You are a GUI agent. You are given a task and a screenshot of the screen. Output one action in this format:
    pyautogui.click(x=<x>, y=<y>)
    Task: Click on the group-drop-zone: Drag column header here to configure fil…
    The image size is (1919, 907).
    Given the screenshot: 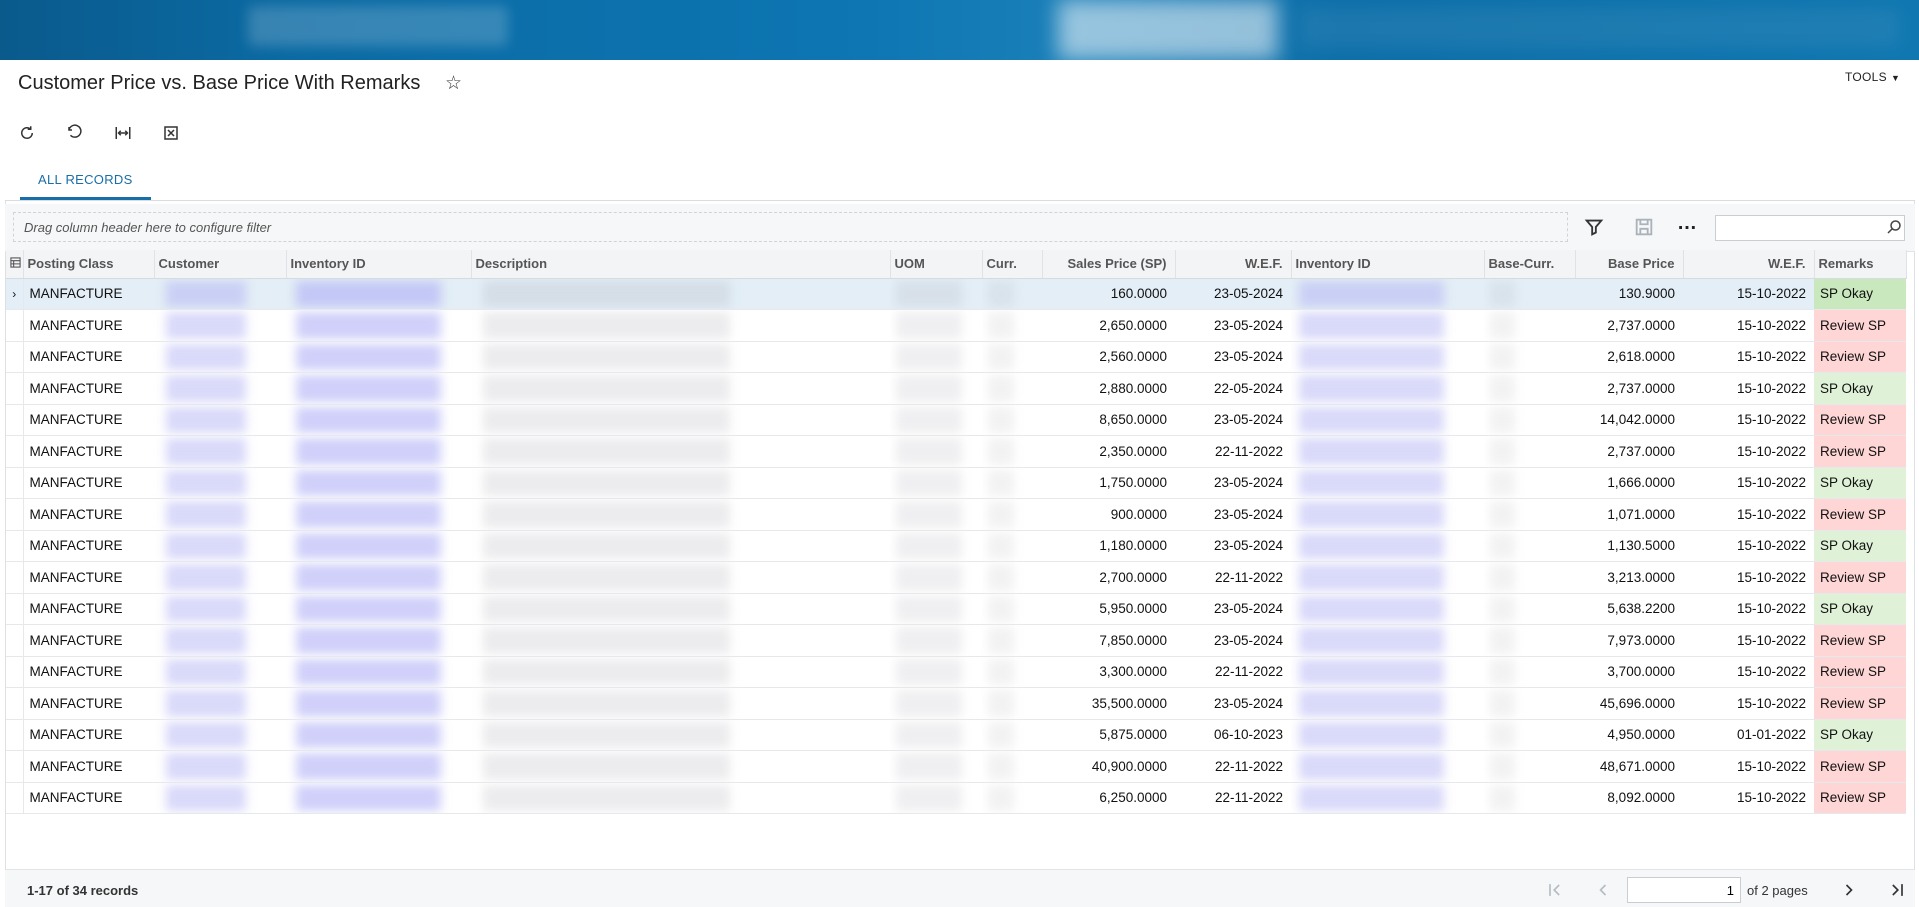 What is the action you would take?
    pyautogui.click(x=790, y=227)
    